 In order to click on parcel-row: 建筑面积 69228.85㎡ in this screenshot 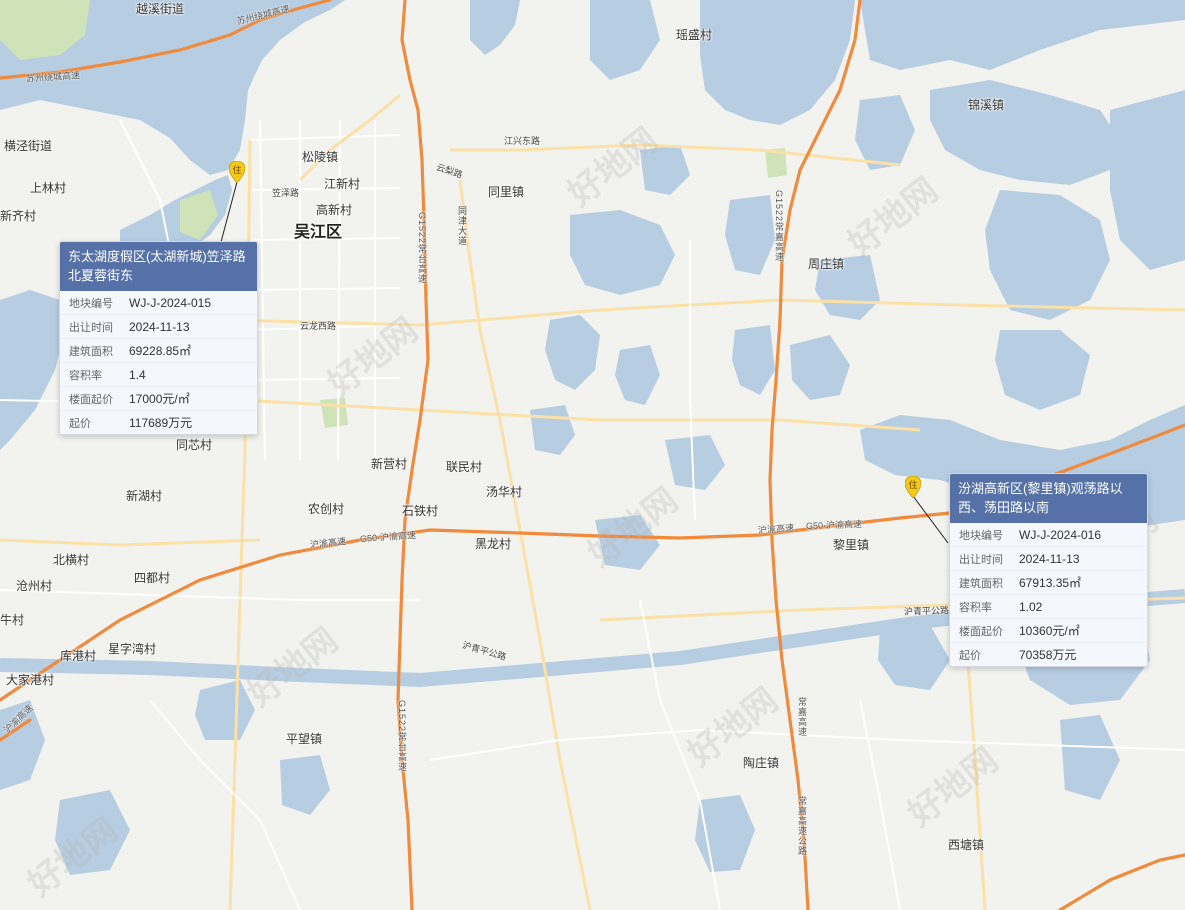, I will do `click(158, 351)`.